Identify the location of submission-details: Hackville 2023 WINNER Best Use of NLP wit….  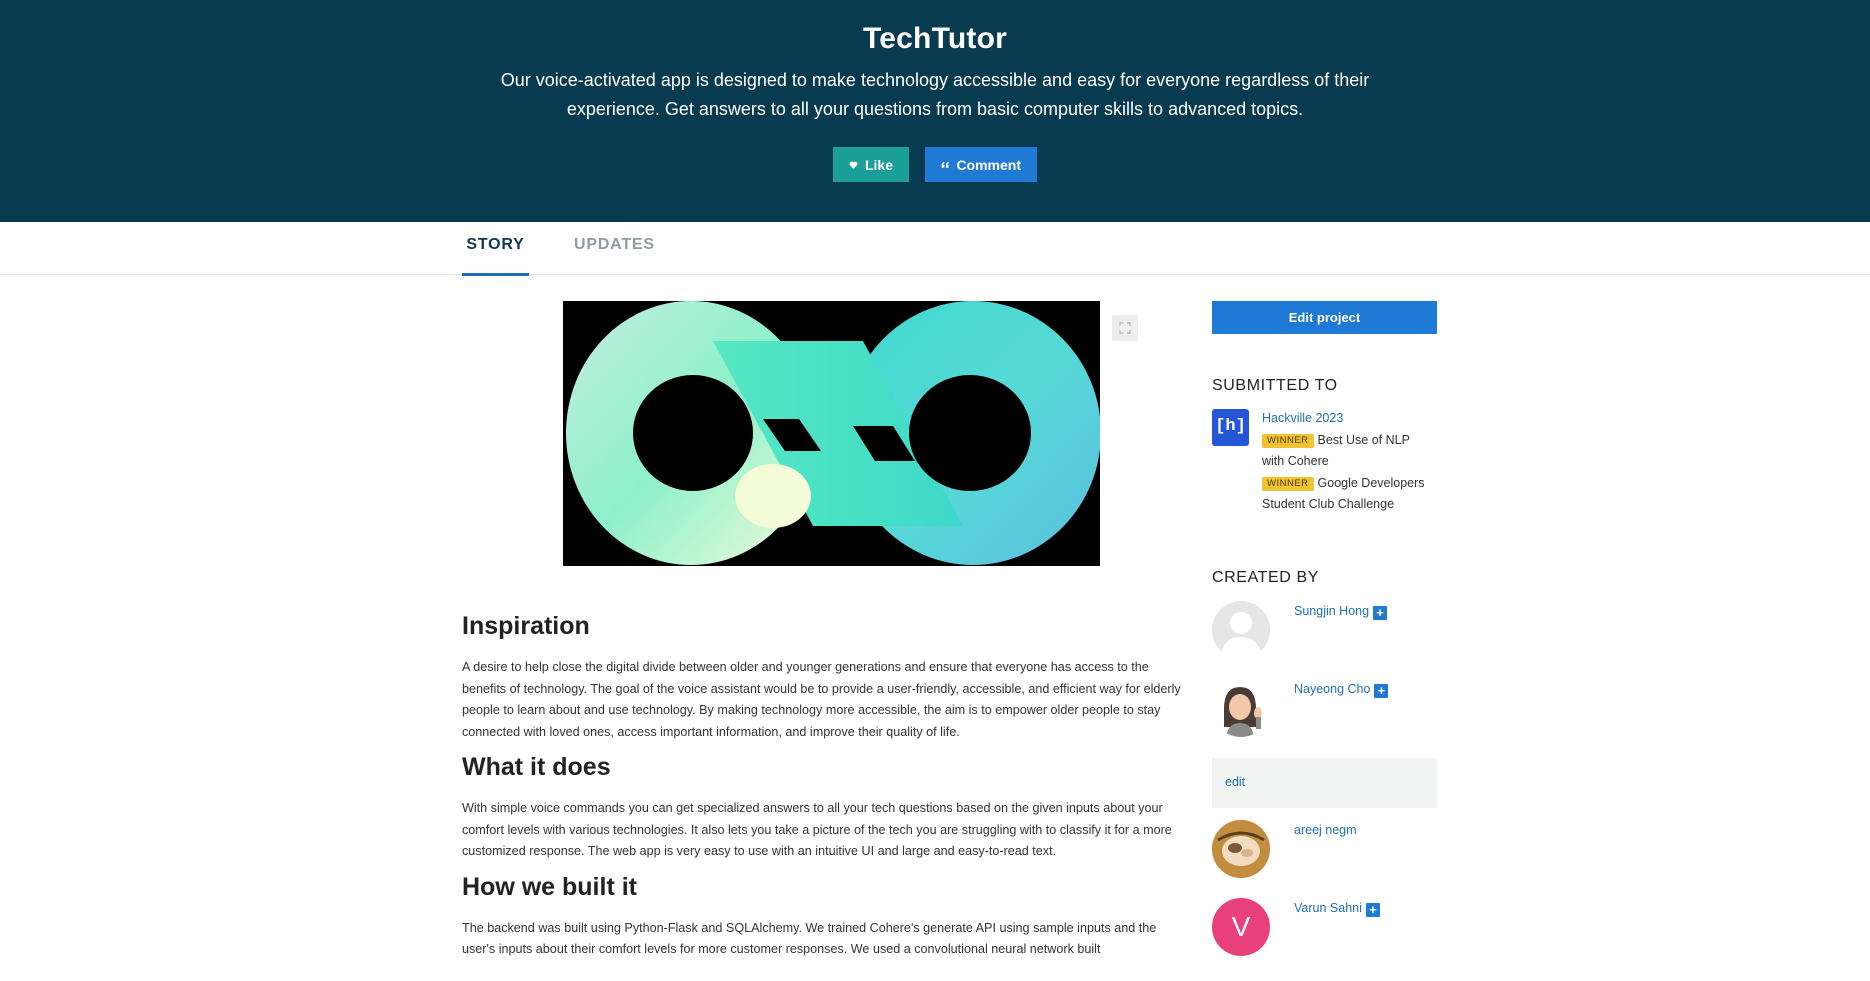
(1347, 462).